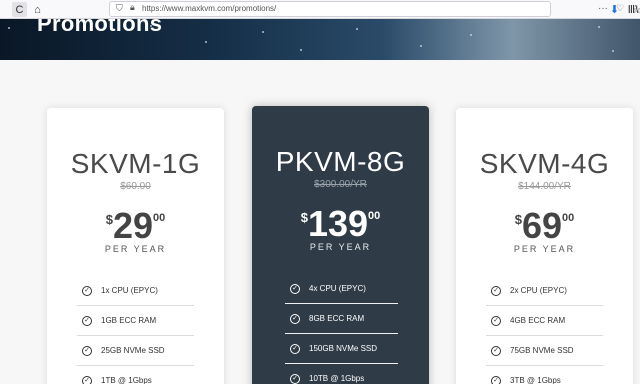 Image resolution: width=640 pixels, height=384 pixels. What do you see at coordinates (209, 8) in the screenshot?
I see `url-text: https://www.maxkvm.com/promotions/` at bounding box center [209, 8].